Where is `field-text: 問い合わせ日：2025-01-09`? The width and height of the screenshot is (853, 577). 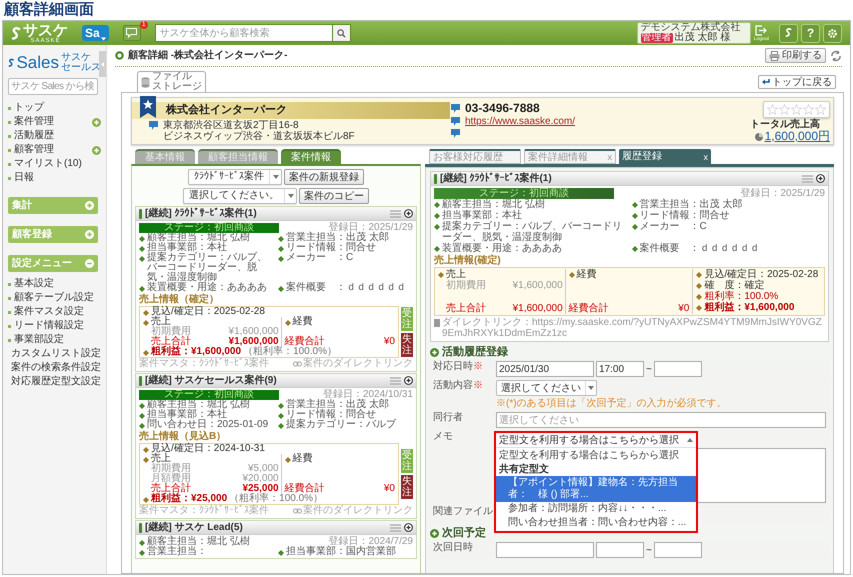 field-text: 問い合わせ日：2025-01-09 is located at coordinates (207, 425).